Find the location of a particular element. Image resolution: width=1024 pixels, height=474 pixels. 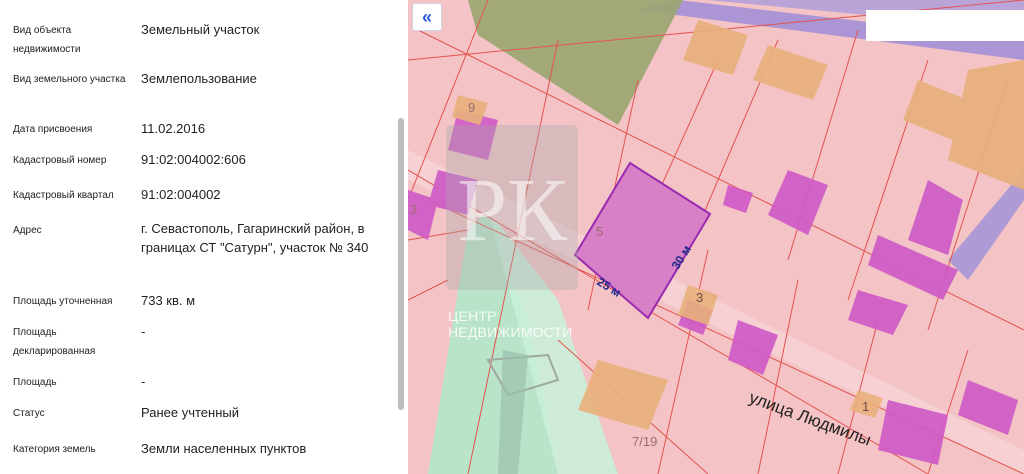

value-area-specified: 733 кв. м is located at coordinates (168, 300).